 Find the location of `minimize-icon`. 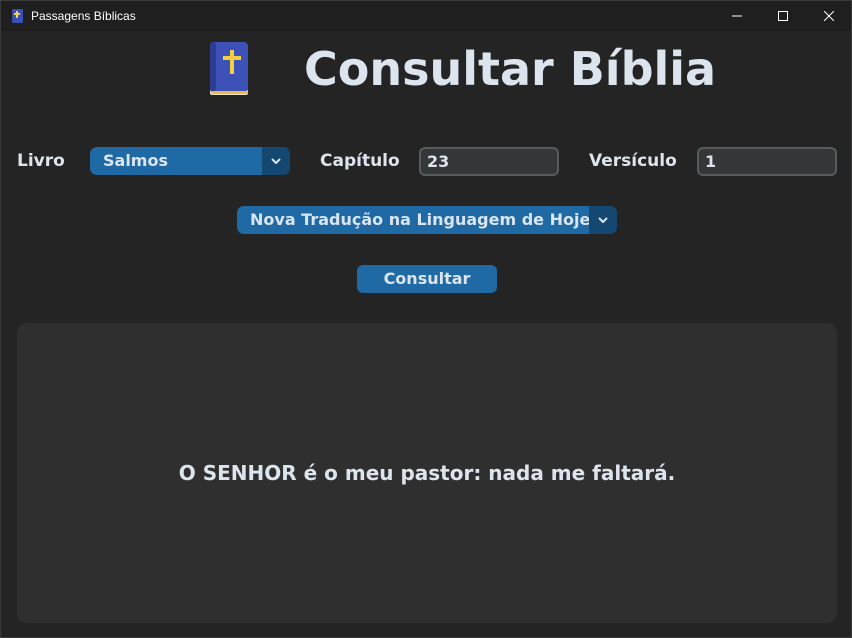

minimize-icon is located at coordinates (737, 16).